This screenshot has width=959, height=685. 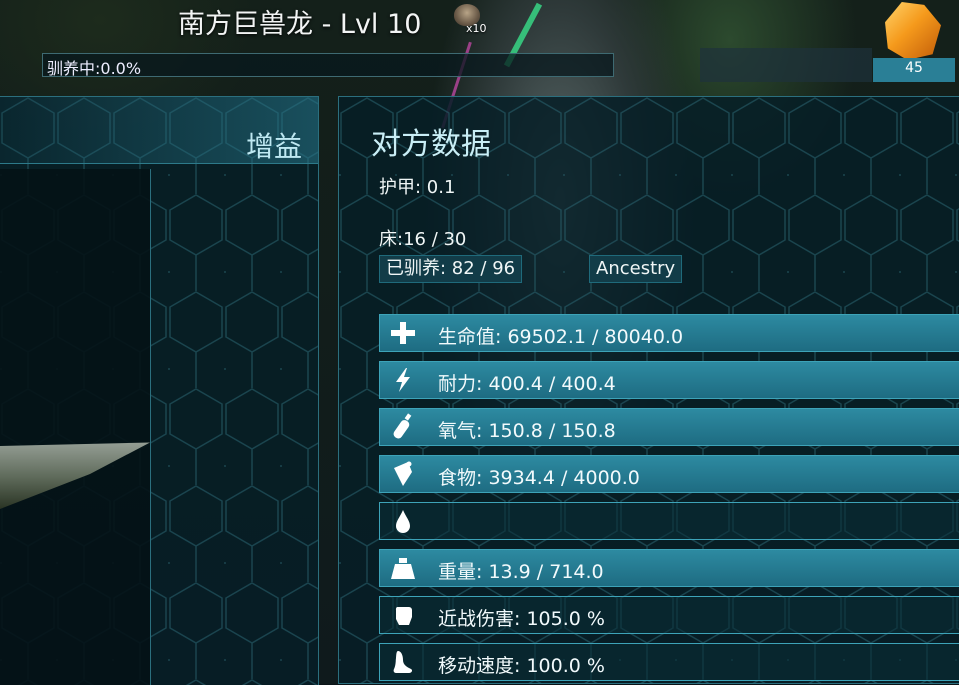 What do you see at coordinates (669, 662) in the screenshot?
I see `stat-movement: 移动速度: 100.0 %` at bounding box center [669, 662].